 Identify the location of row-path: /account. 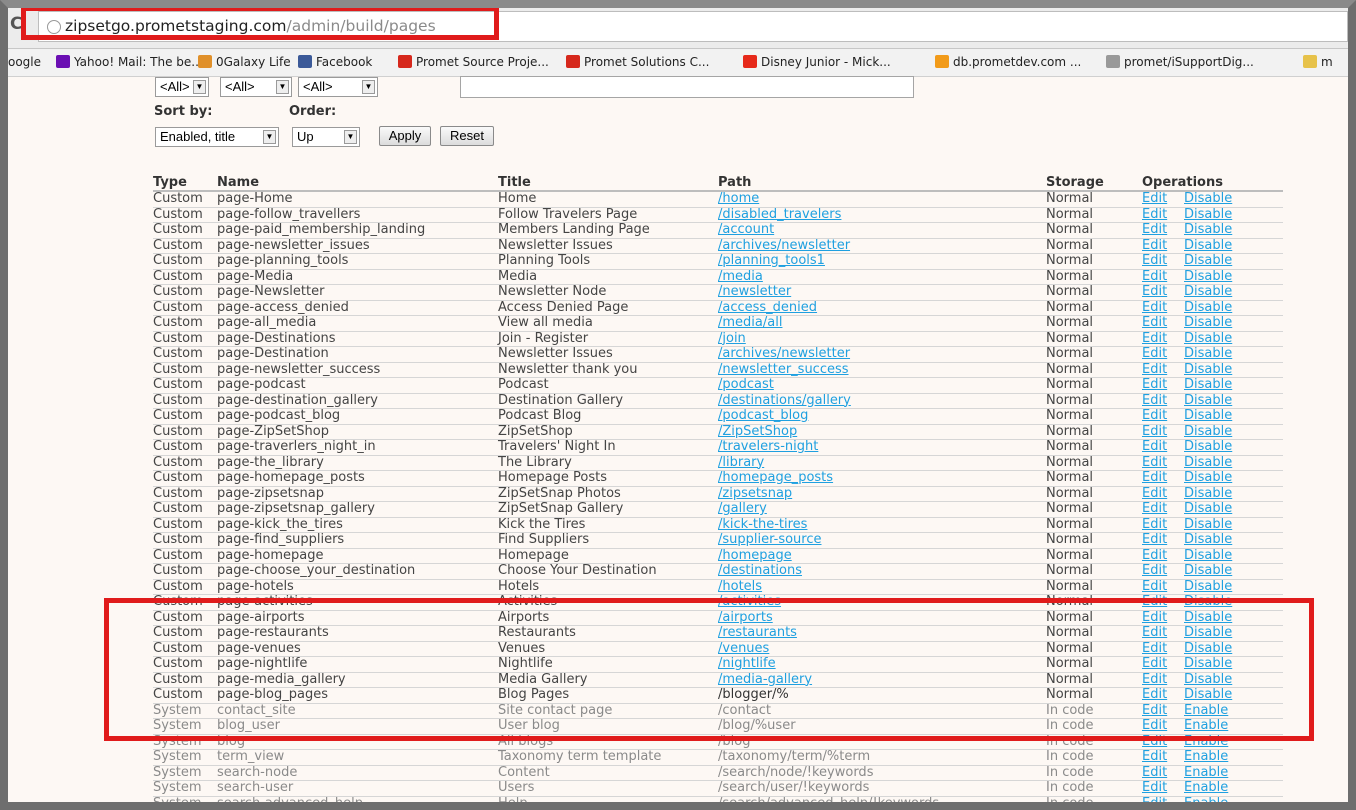
(746, 230).